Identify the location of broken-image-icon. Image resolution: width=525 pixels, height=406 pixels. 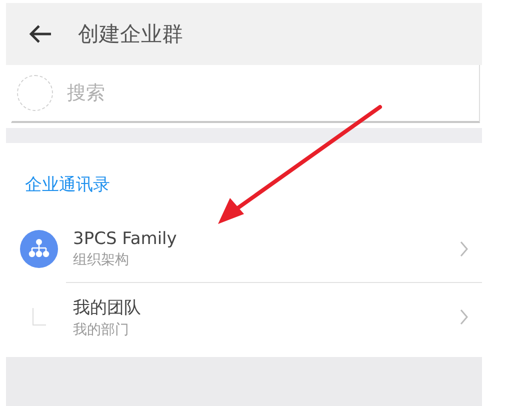
(39, 317).